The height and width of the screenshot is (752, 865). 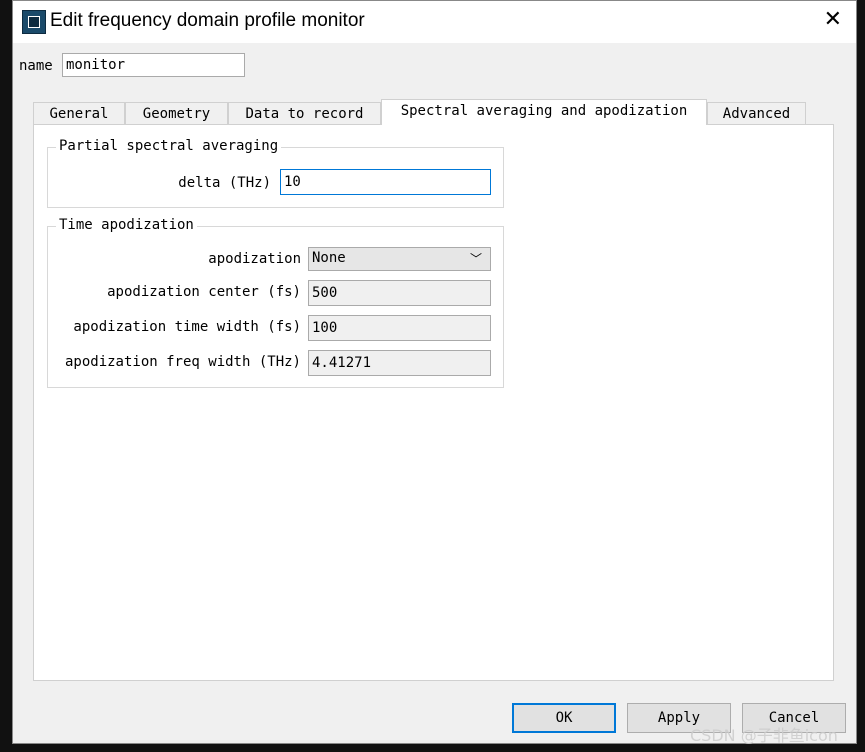 I want to click on delta-input, so click(x=385, y=182).